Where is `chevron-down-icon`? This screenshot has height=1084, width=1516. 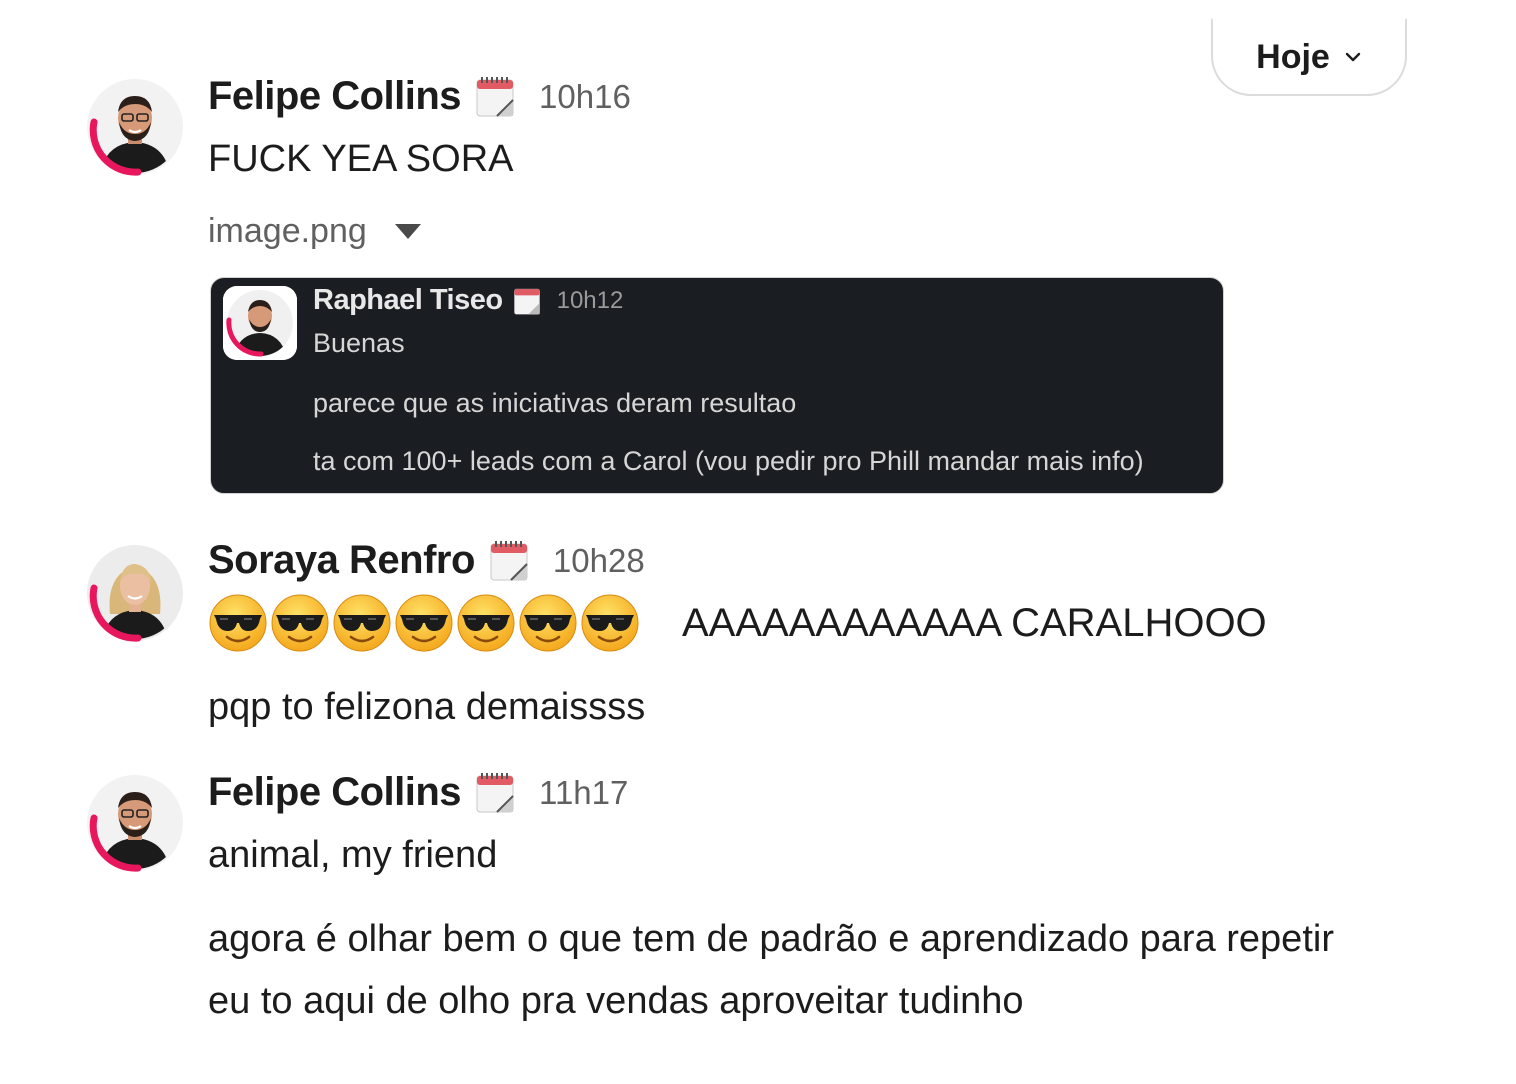 chevron-down-icon is located at coordinates (1353, 57).